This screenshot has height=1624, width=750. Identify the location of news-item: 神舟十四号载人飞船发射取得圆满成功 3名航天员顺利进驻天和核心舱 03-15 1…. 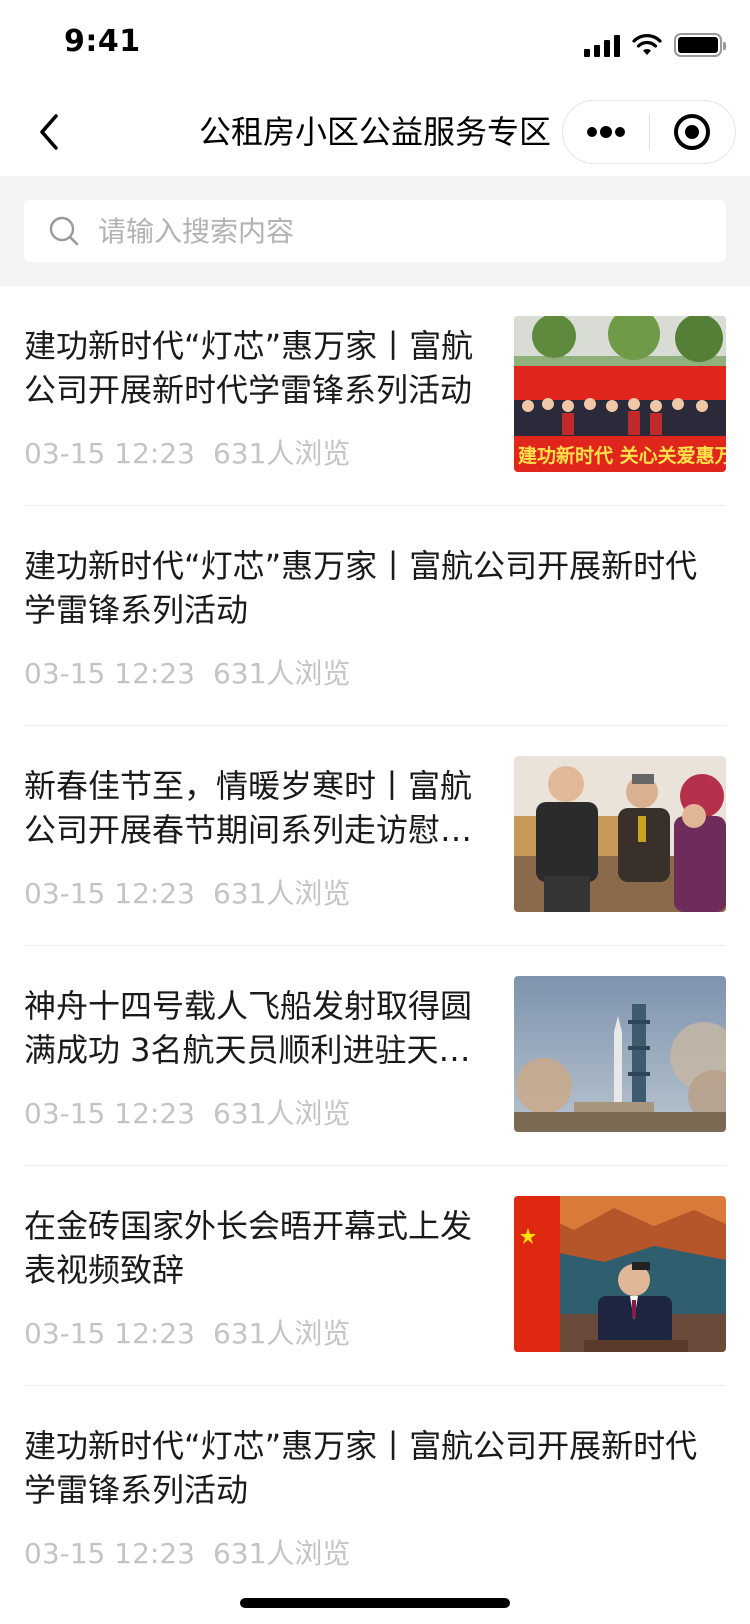
(375, 1056).